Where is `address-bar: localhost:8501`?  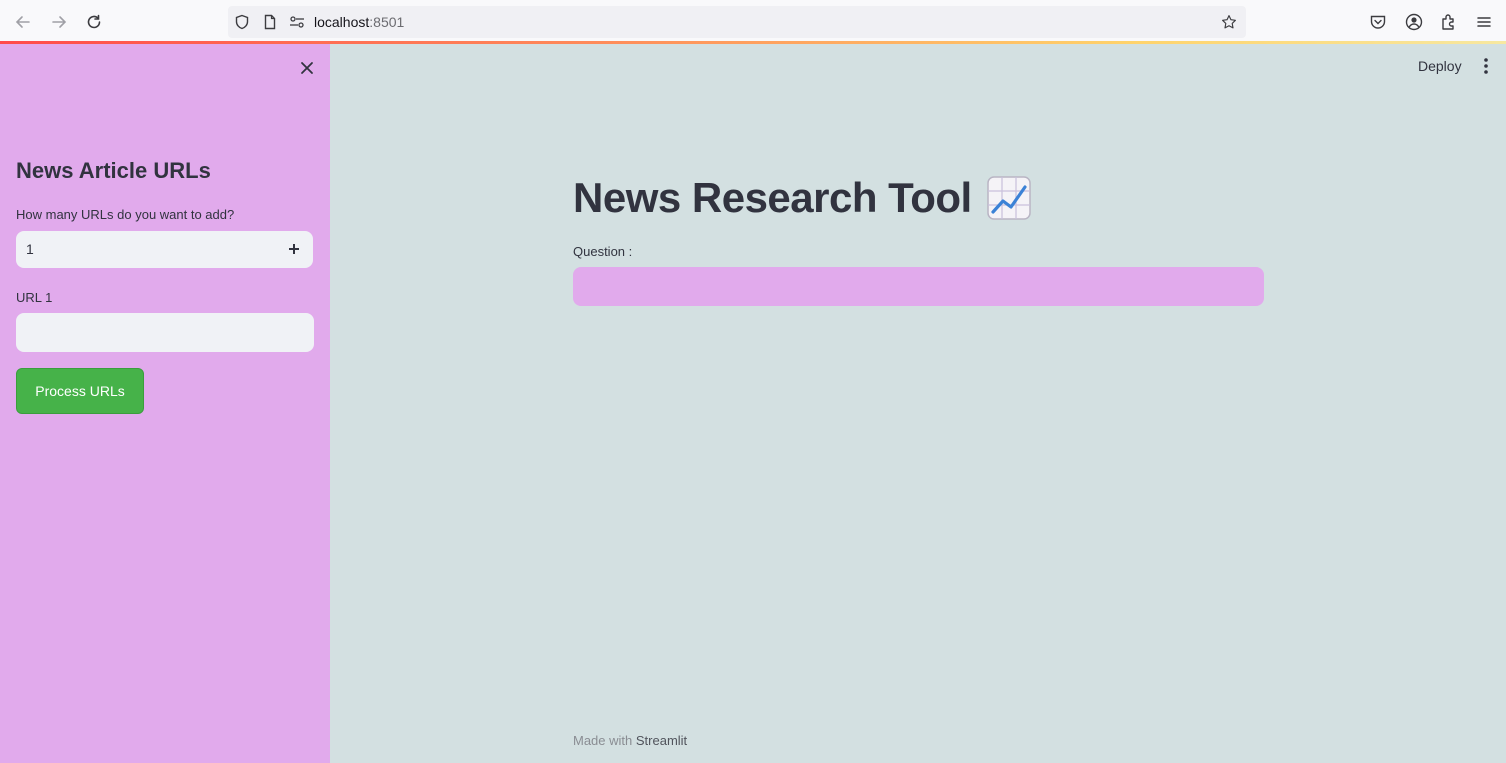
address-bar: localhost:8501 is located at coordinates (737, 22).